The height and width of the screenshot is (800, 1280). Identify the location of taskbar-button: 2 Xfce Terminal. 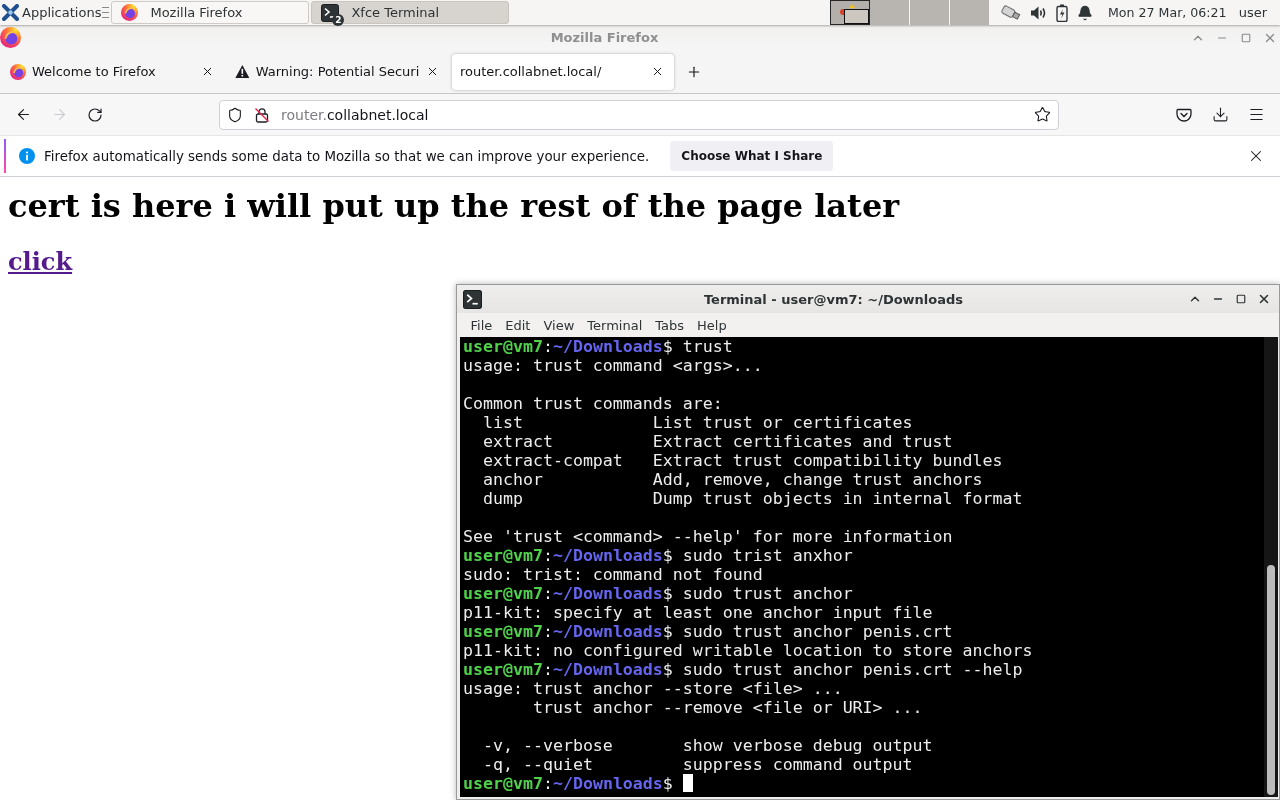
(410, 12).